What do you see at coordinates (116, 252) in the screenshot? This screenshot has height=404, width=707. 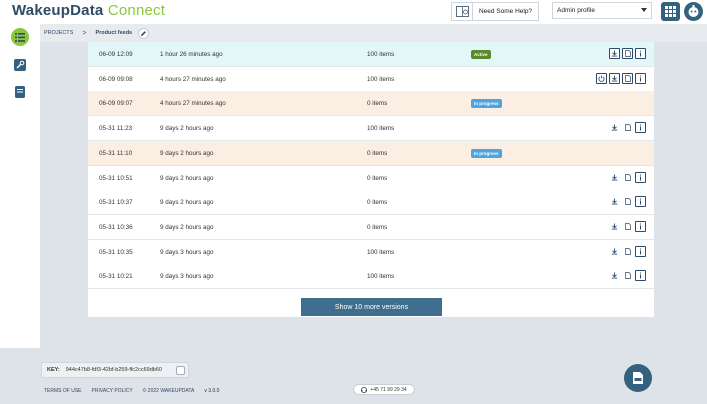 I see `version-date: 05-31 10:35` at bounding box center [116, 252].